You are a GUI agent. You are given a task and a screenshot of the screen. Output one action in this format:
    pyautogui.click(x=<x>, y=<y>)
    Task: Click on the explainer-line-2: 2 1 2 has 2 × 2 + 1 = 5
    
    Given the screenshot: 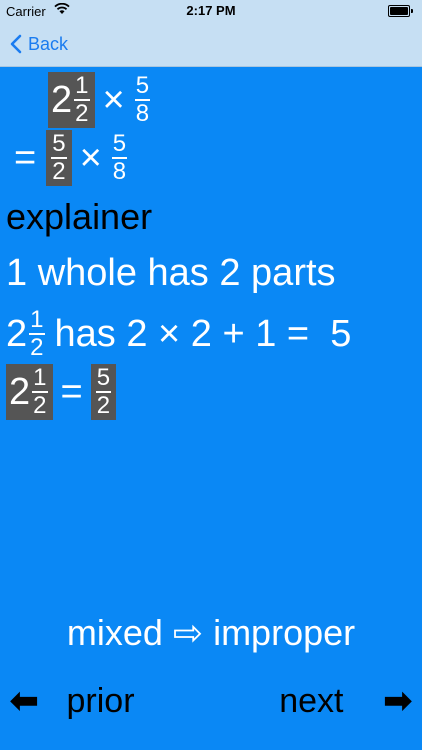 What is the action you would take?
    pyautogui.click(x=178, y=334)
    